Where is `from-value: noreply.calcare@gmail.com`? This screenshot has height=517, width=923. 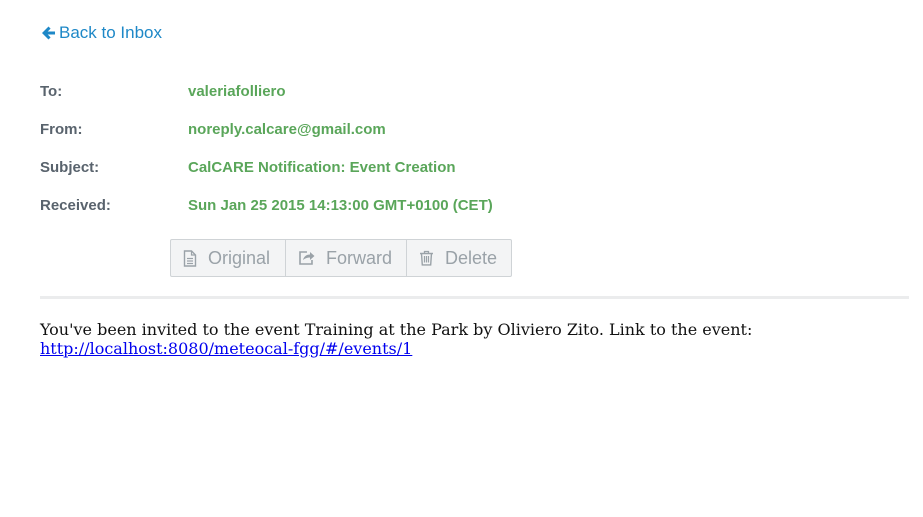
from-value: noreply.calcare@gmail.com is located at coordinates (287, 129).